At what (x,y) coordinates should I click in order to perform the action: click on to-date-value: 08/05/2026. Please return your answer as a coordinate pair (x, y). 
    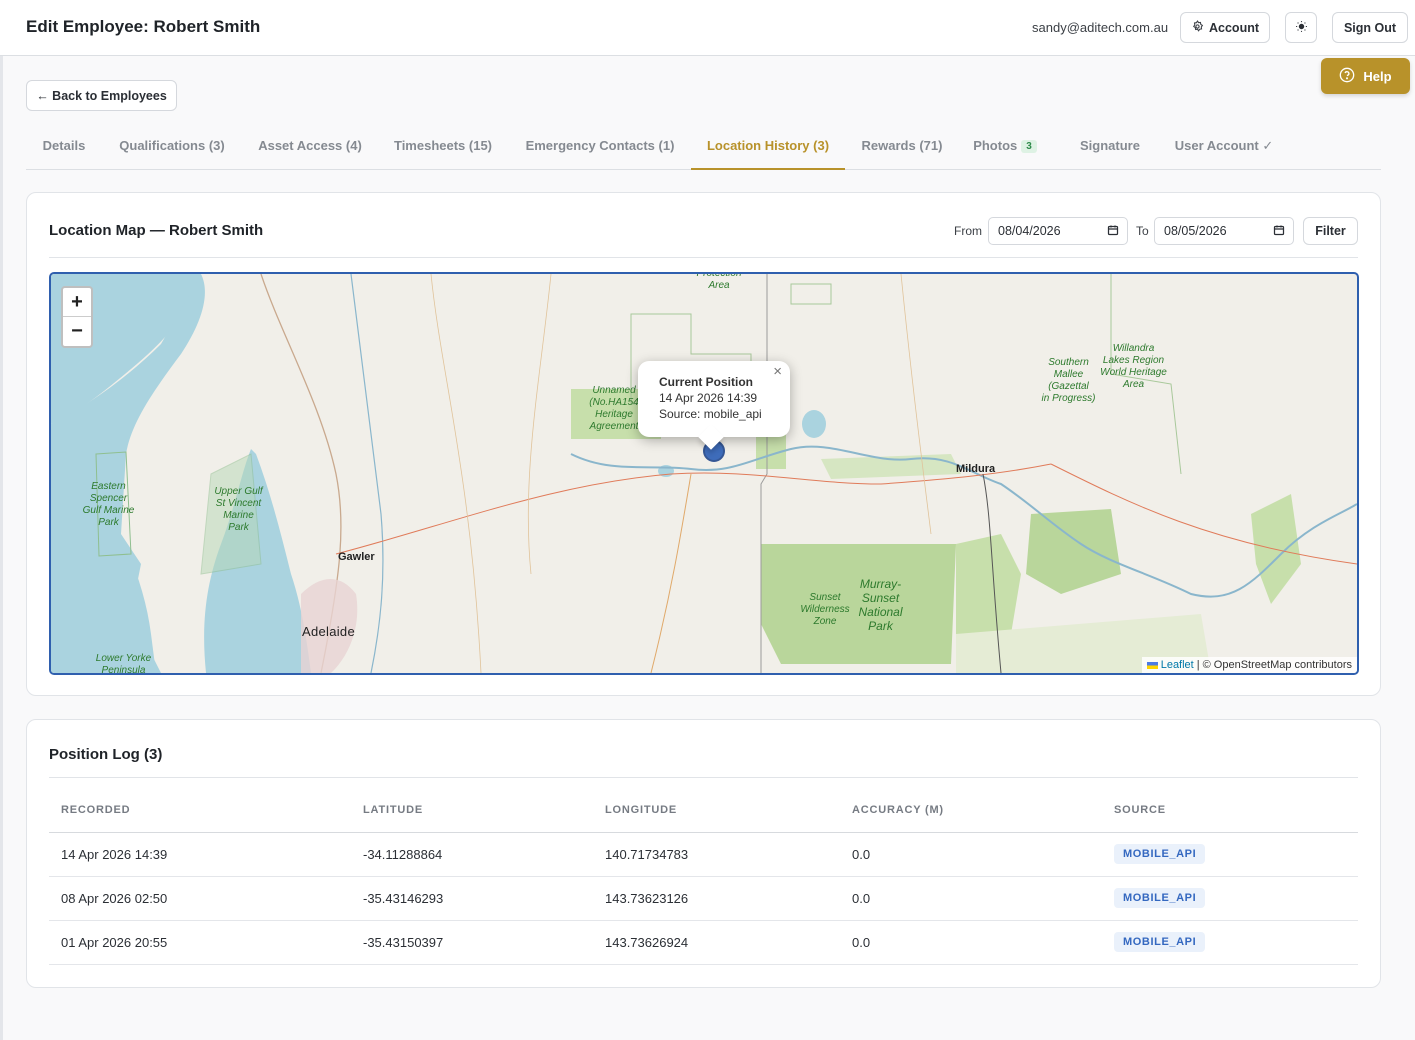
    Looking at the image, I should click on (1195, 231).